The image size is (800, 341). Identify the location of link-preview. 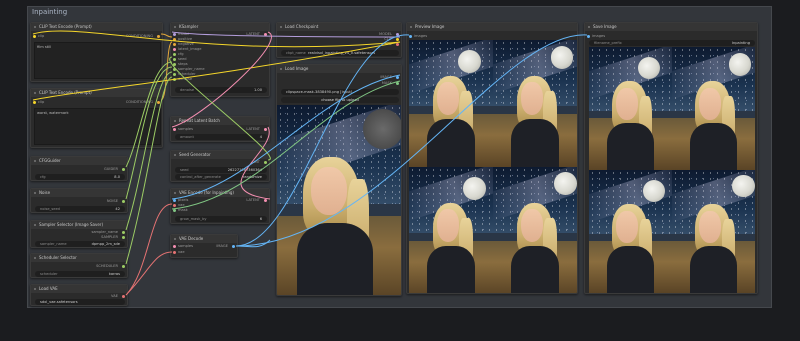
(322, 140).